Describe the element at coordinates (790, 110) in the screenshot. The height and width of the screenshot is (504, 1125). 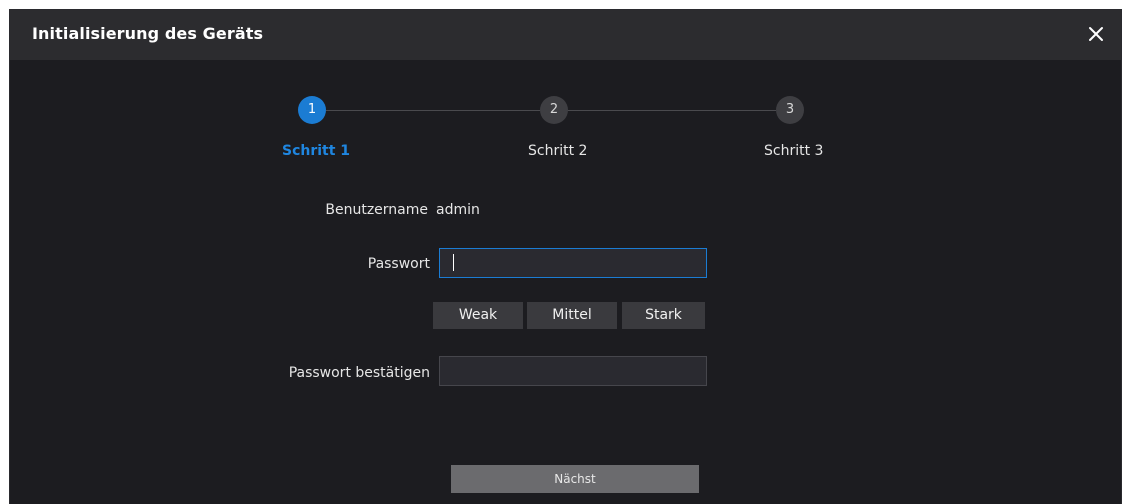
I see `step-3-indicator: 3` at that location.